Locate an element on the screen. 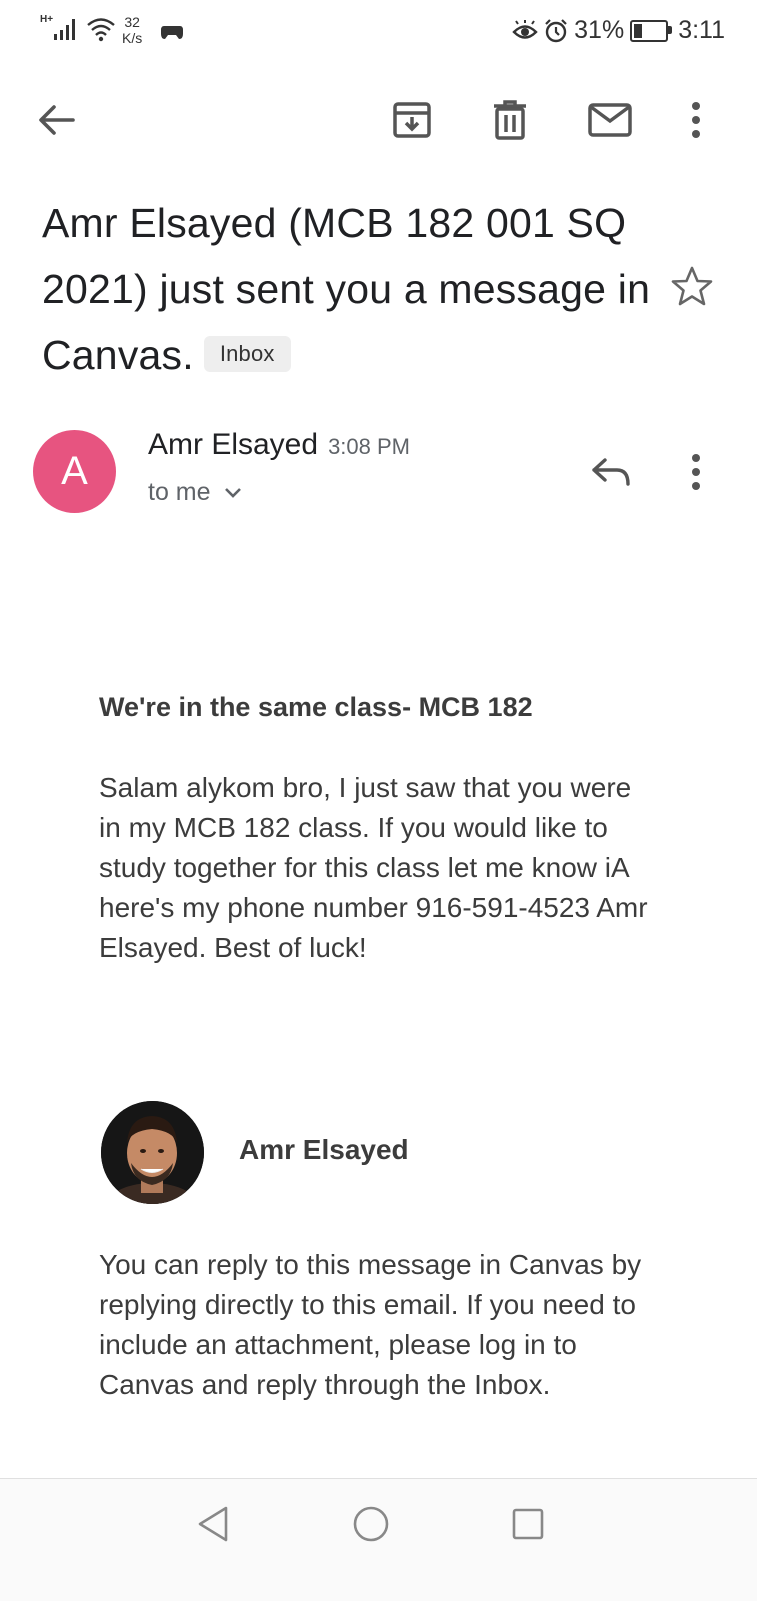 The height and width of the screenshot is (1601, 757). status-bar: H+ 32 K/s 31% 3:11 is located at coordinates (378, 32).